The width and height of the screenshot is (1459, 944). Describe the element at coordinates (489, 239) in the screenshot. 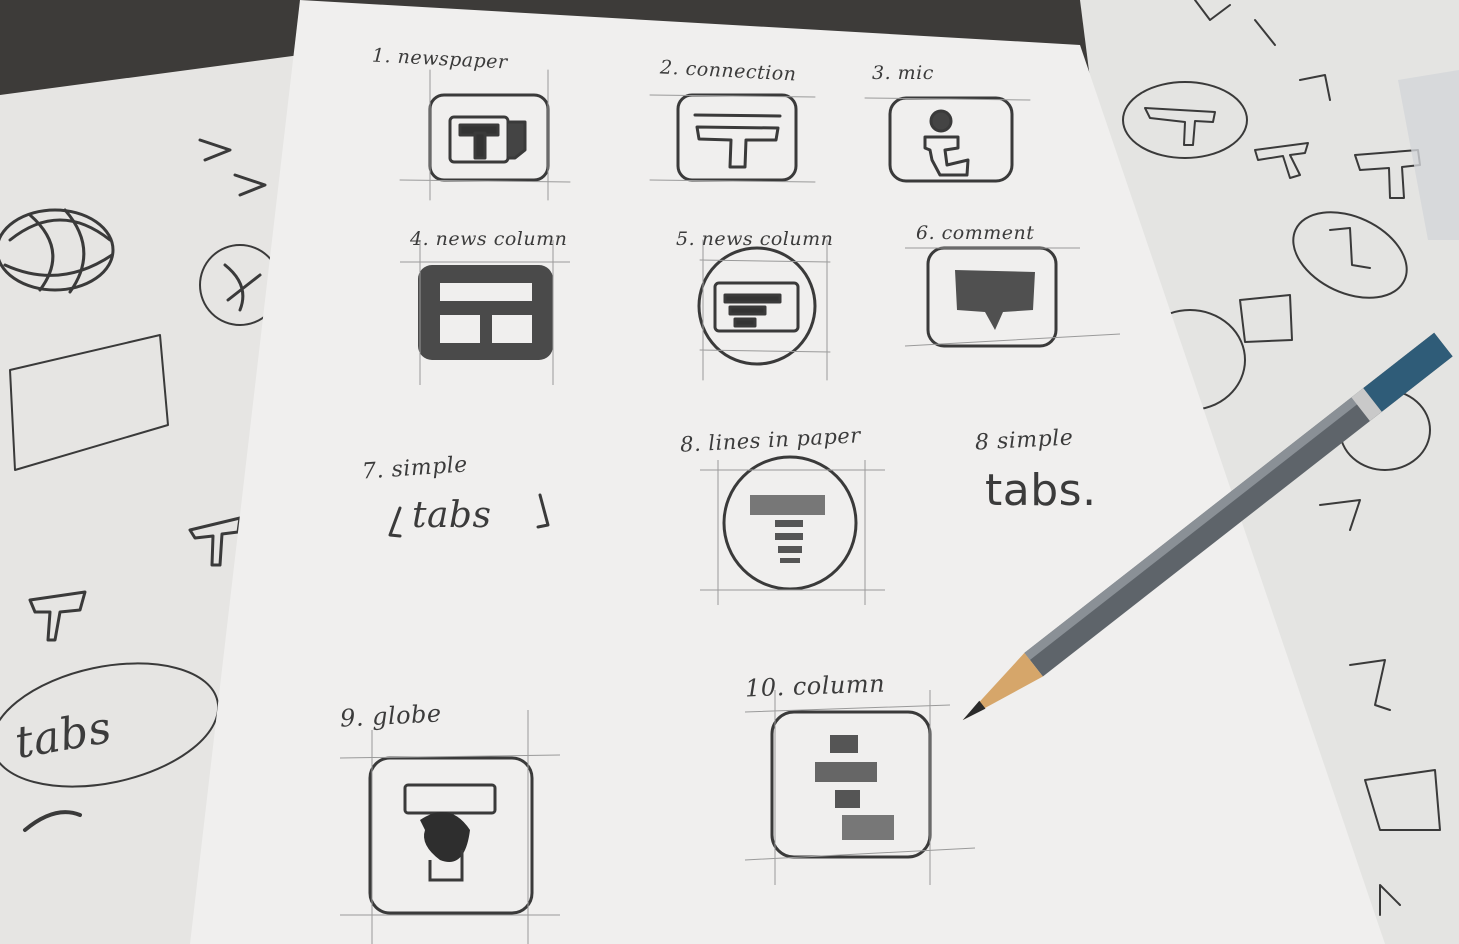

I see `label-news-column-4: 4. news column` at that location.